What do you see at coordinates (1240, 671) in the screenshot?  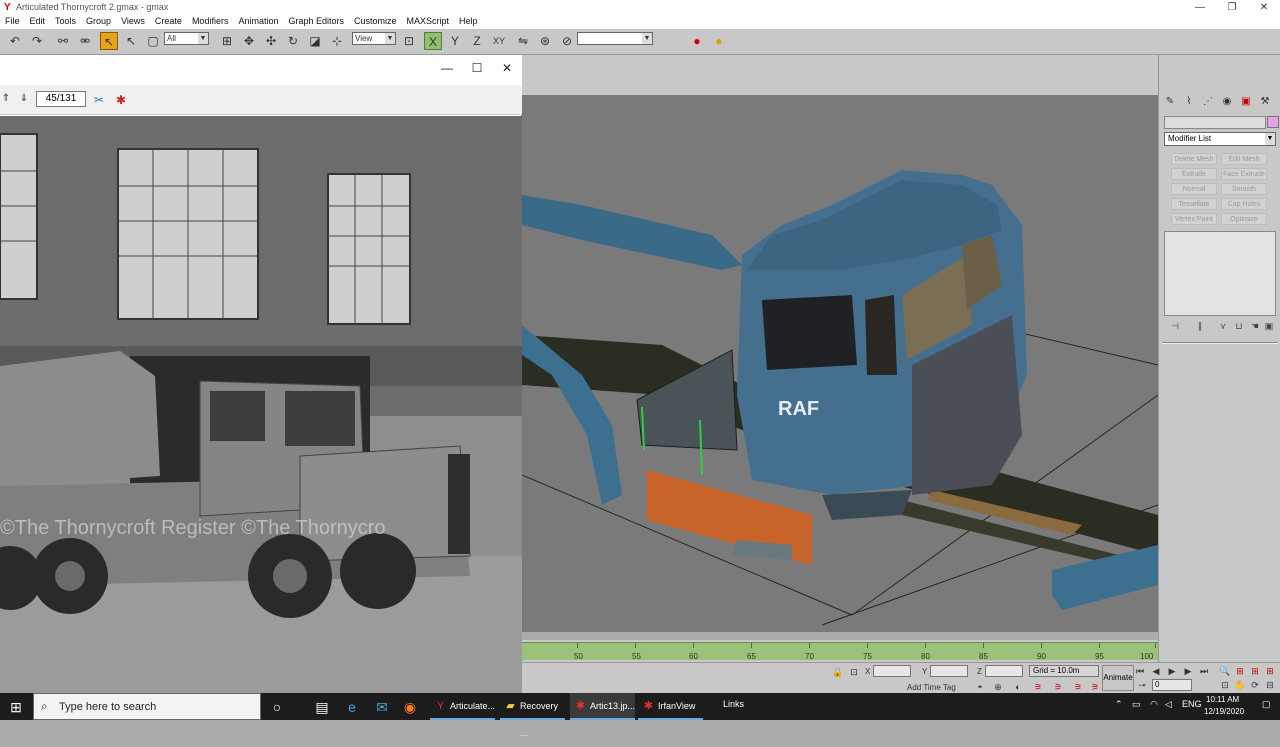 I see `zoom-all-viewports-icon: ⊞` at bounding box center [1240, 671].